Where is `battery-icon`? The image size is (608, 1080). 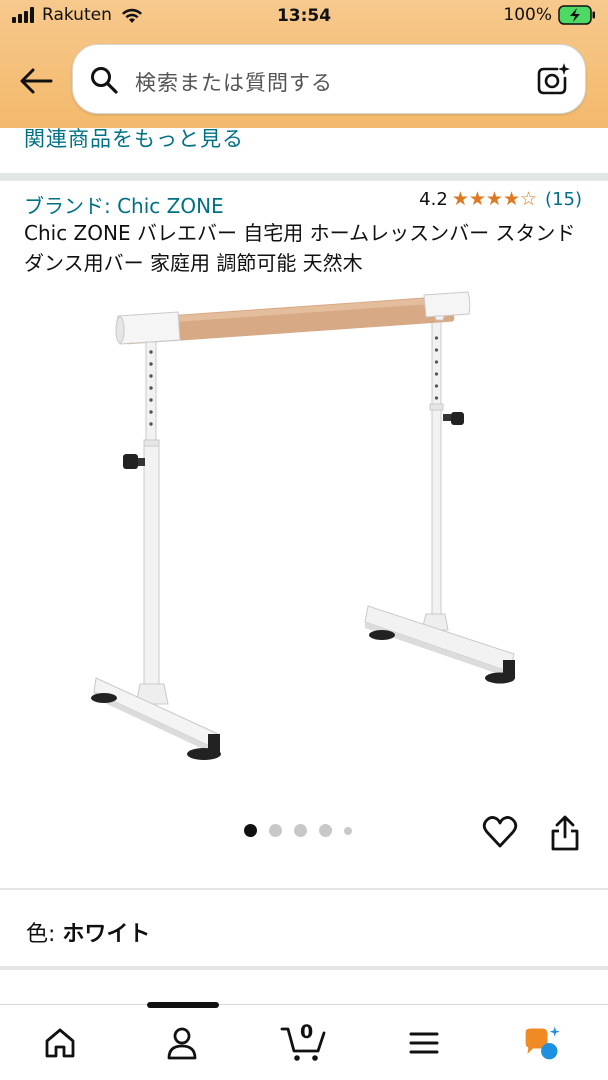
battery-icon is located at coordinates (576, 15).